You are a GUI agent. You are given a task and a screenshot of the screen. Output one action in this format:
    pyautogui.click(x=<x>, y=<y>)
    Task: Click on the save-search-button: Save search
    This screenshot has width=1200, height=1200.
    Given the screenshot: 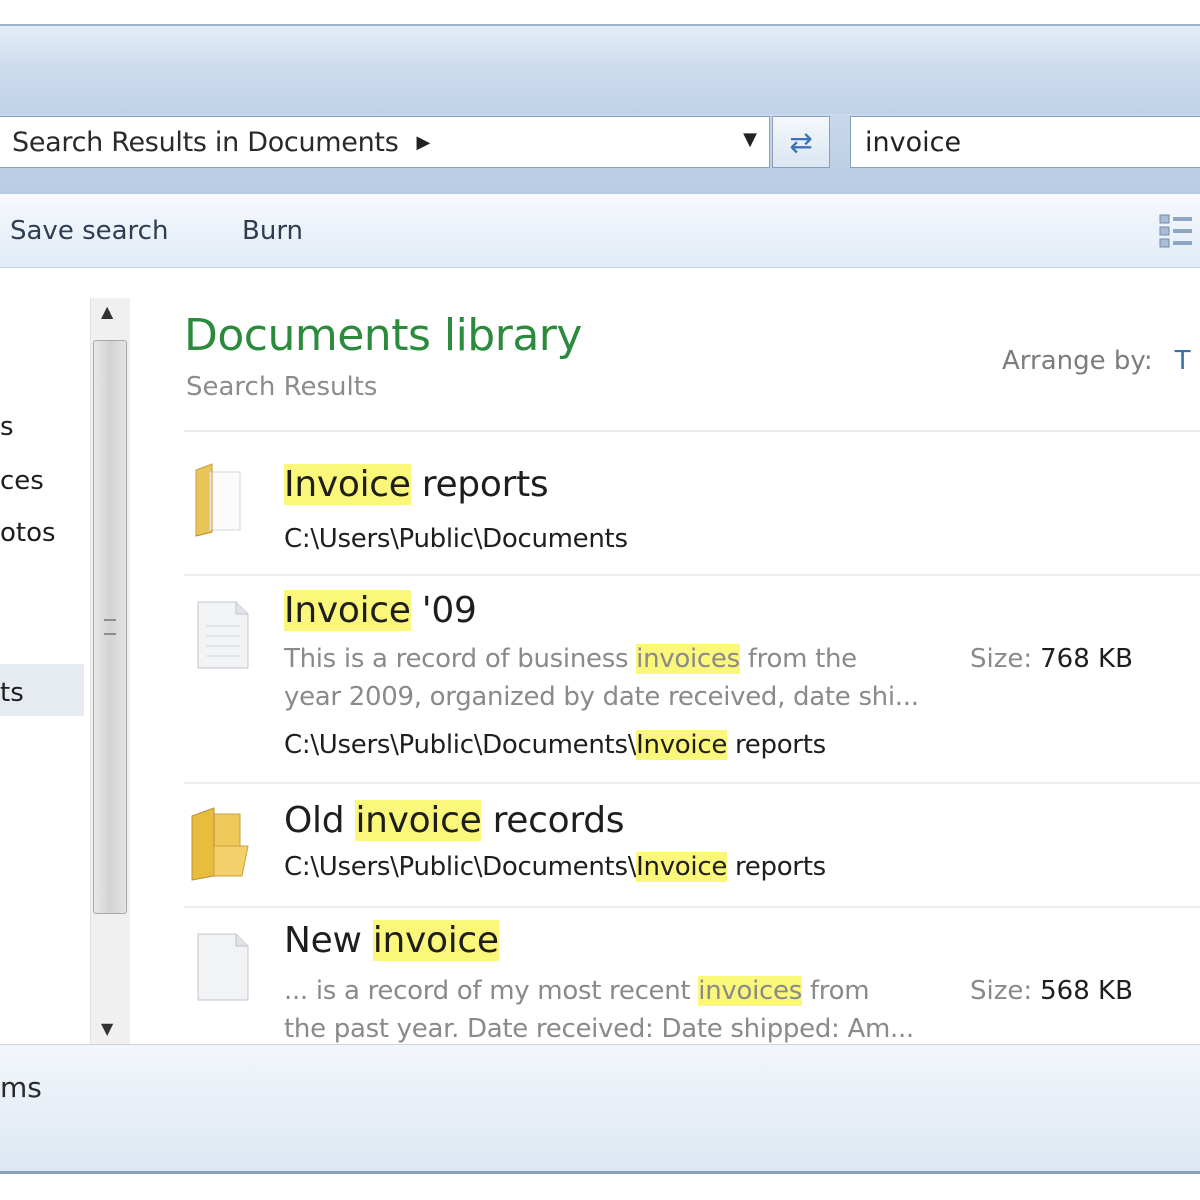 What is the action you would take?
    pyautogui.click(x=89, y=231)
    